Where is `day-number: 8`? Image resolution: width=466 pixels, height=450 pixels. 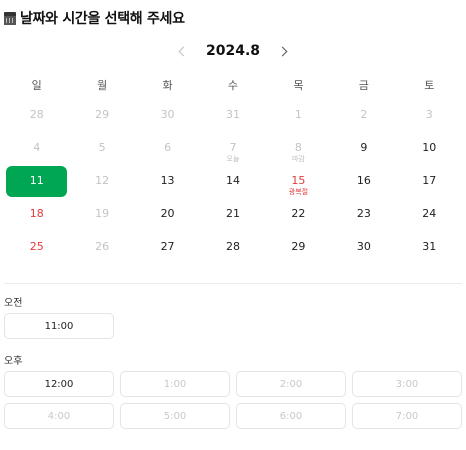
day-number: 8 is located at coordinates (298, 147).